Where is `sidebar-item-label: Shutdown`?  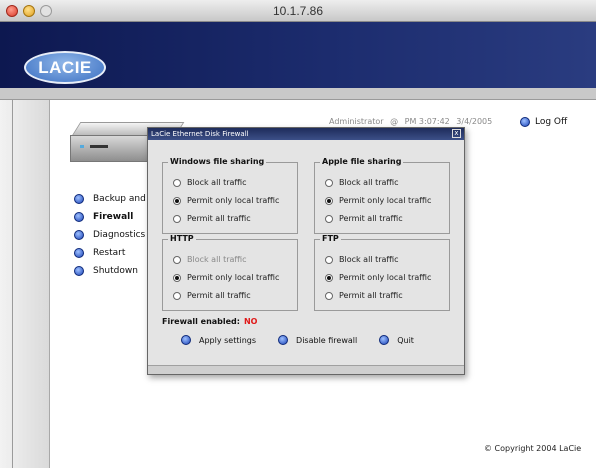
sidebar-item-label: Shutdown is located at coordinates (115, 271).